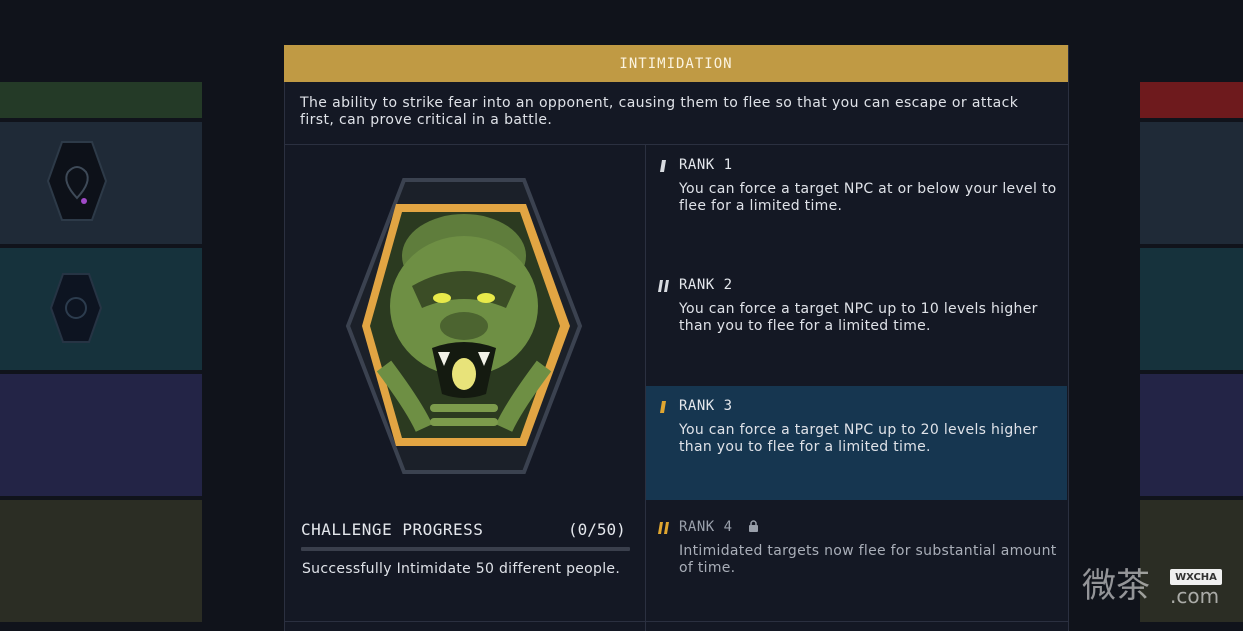  Describe the element at coordinates (597, 529) in the screenshot. I see `challenge-progress-count: (0/50)` at that location.